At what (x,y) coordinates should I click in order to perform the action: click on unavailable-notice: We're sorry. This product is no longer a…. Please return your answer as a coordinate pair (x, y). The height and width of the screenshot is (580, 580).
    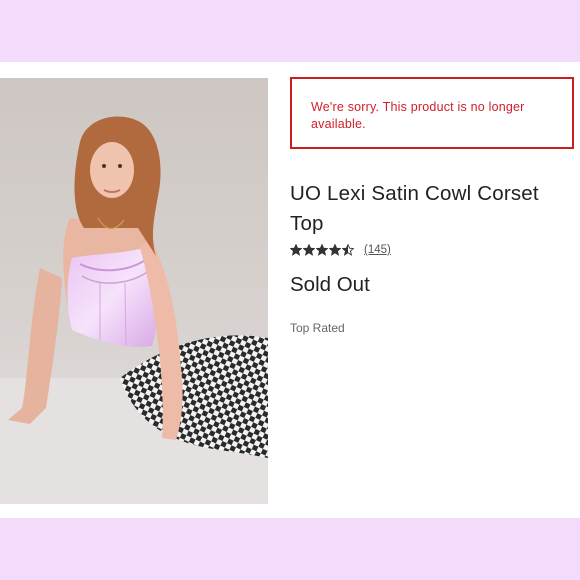
    Looking at the image, I should click on (432, 113).